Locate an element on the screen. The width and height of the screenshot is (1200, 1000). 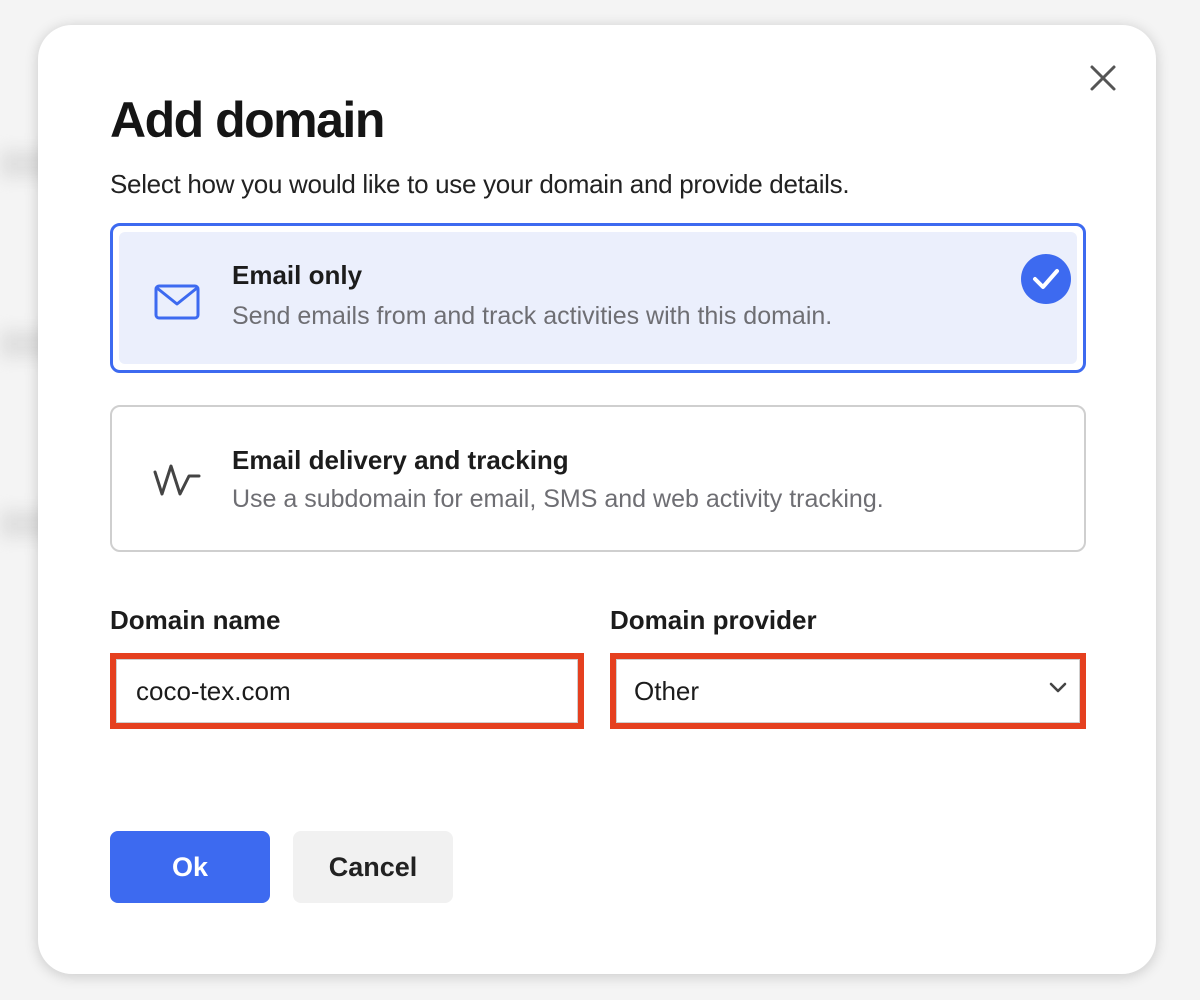
domain-provider-label: Domain provider is located at coordinates (713, 620).